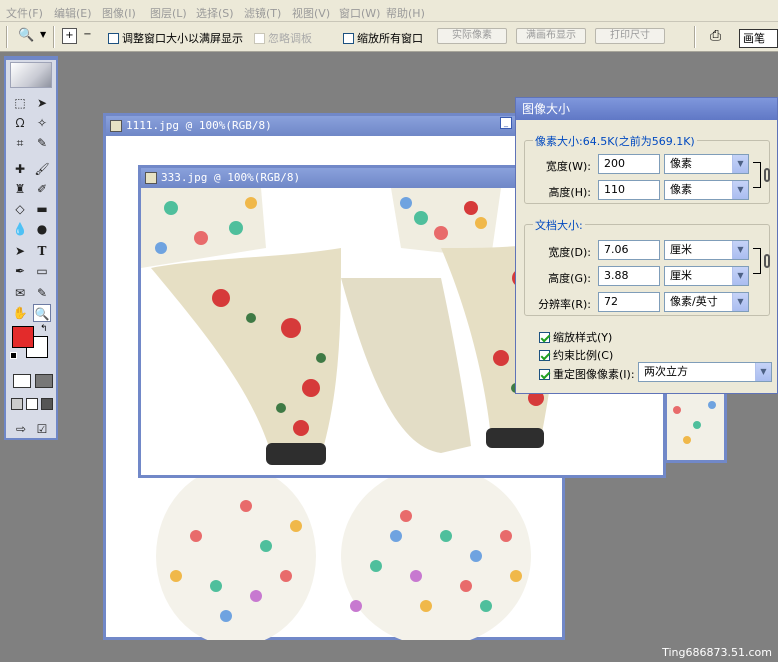 This screenshot has width=778, height=662. Describe the element at coordinates (629, 276) in the screenshot. I see `doc-height-input: 3.88` at that location.